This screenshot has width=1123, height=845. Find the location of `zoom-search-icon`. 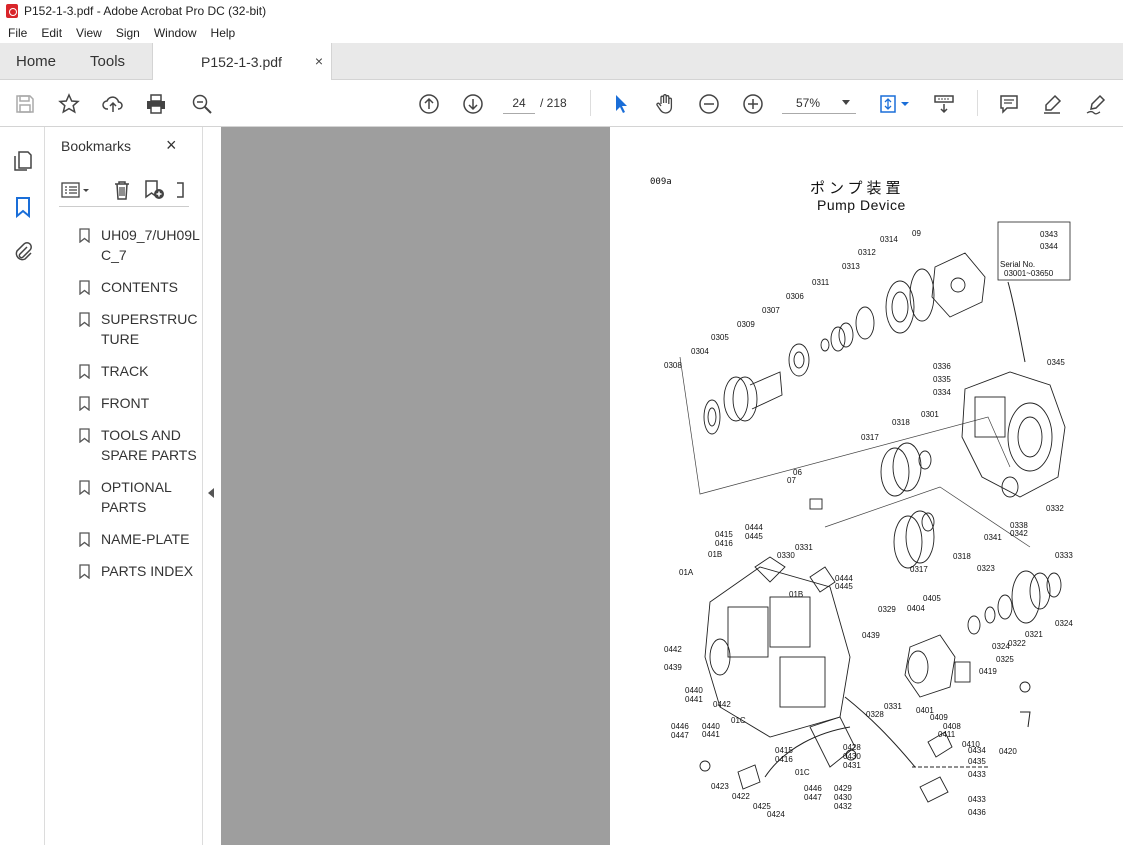

zoom-search-icon is located at coordinates (202, 104).